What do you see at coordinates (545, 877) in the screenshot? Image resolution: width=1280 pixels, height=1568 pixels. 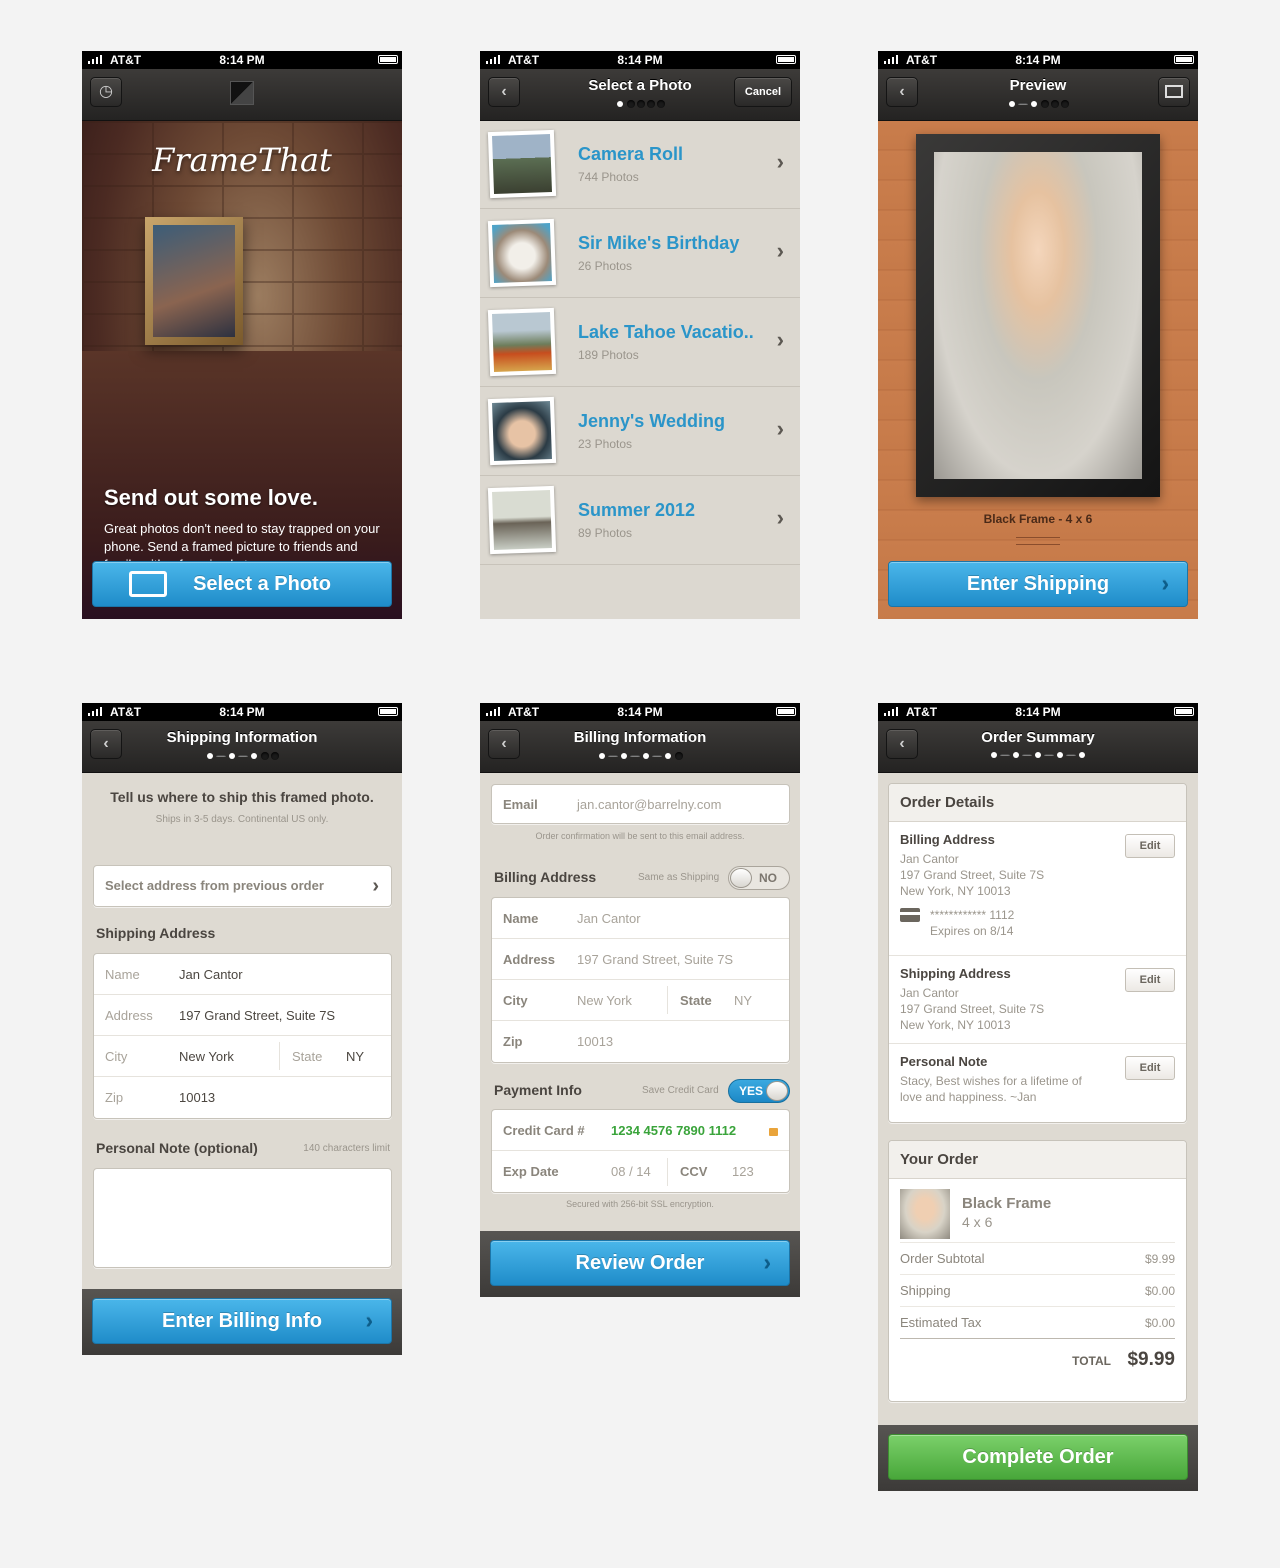 I see `billing-address-heading: Billing Address` at bounding box center [545, 877].